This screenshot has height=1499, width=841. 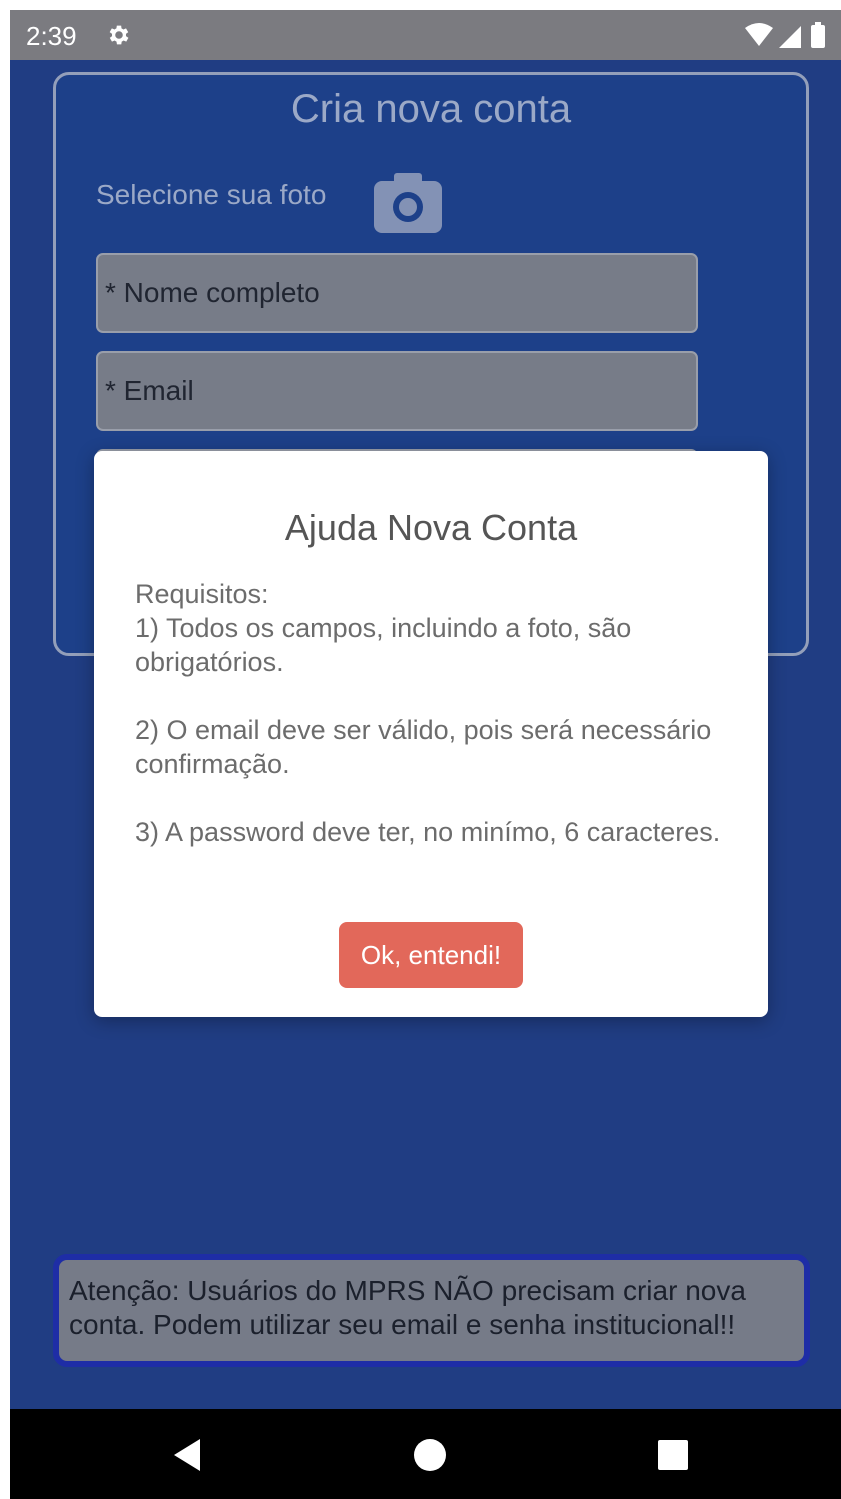 I want to click on wifi-icon, so click(x=759, y=34).